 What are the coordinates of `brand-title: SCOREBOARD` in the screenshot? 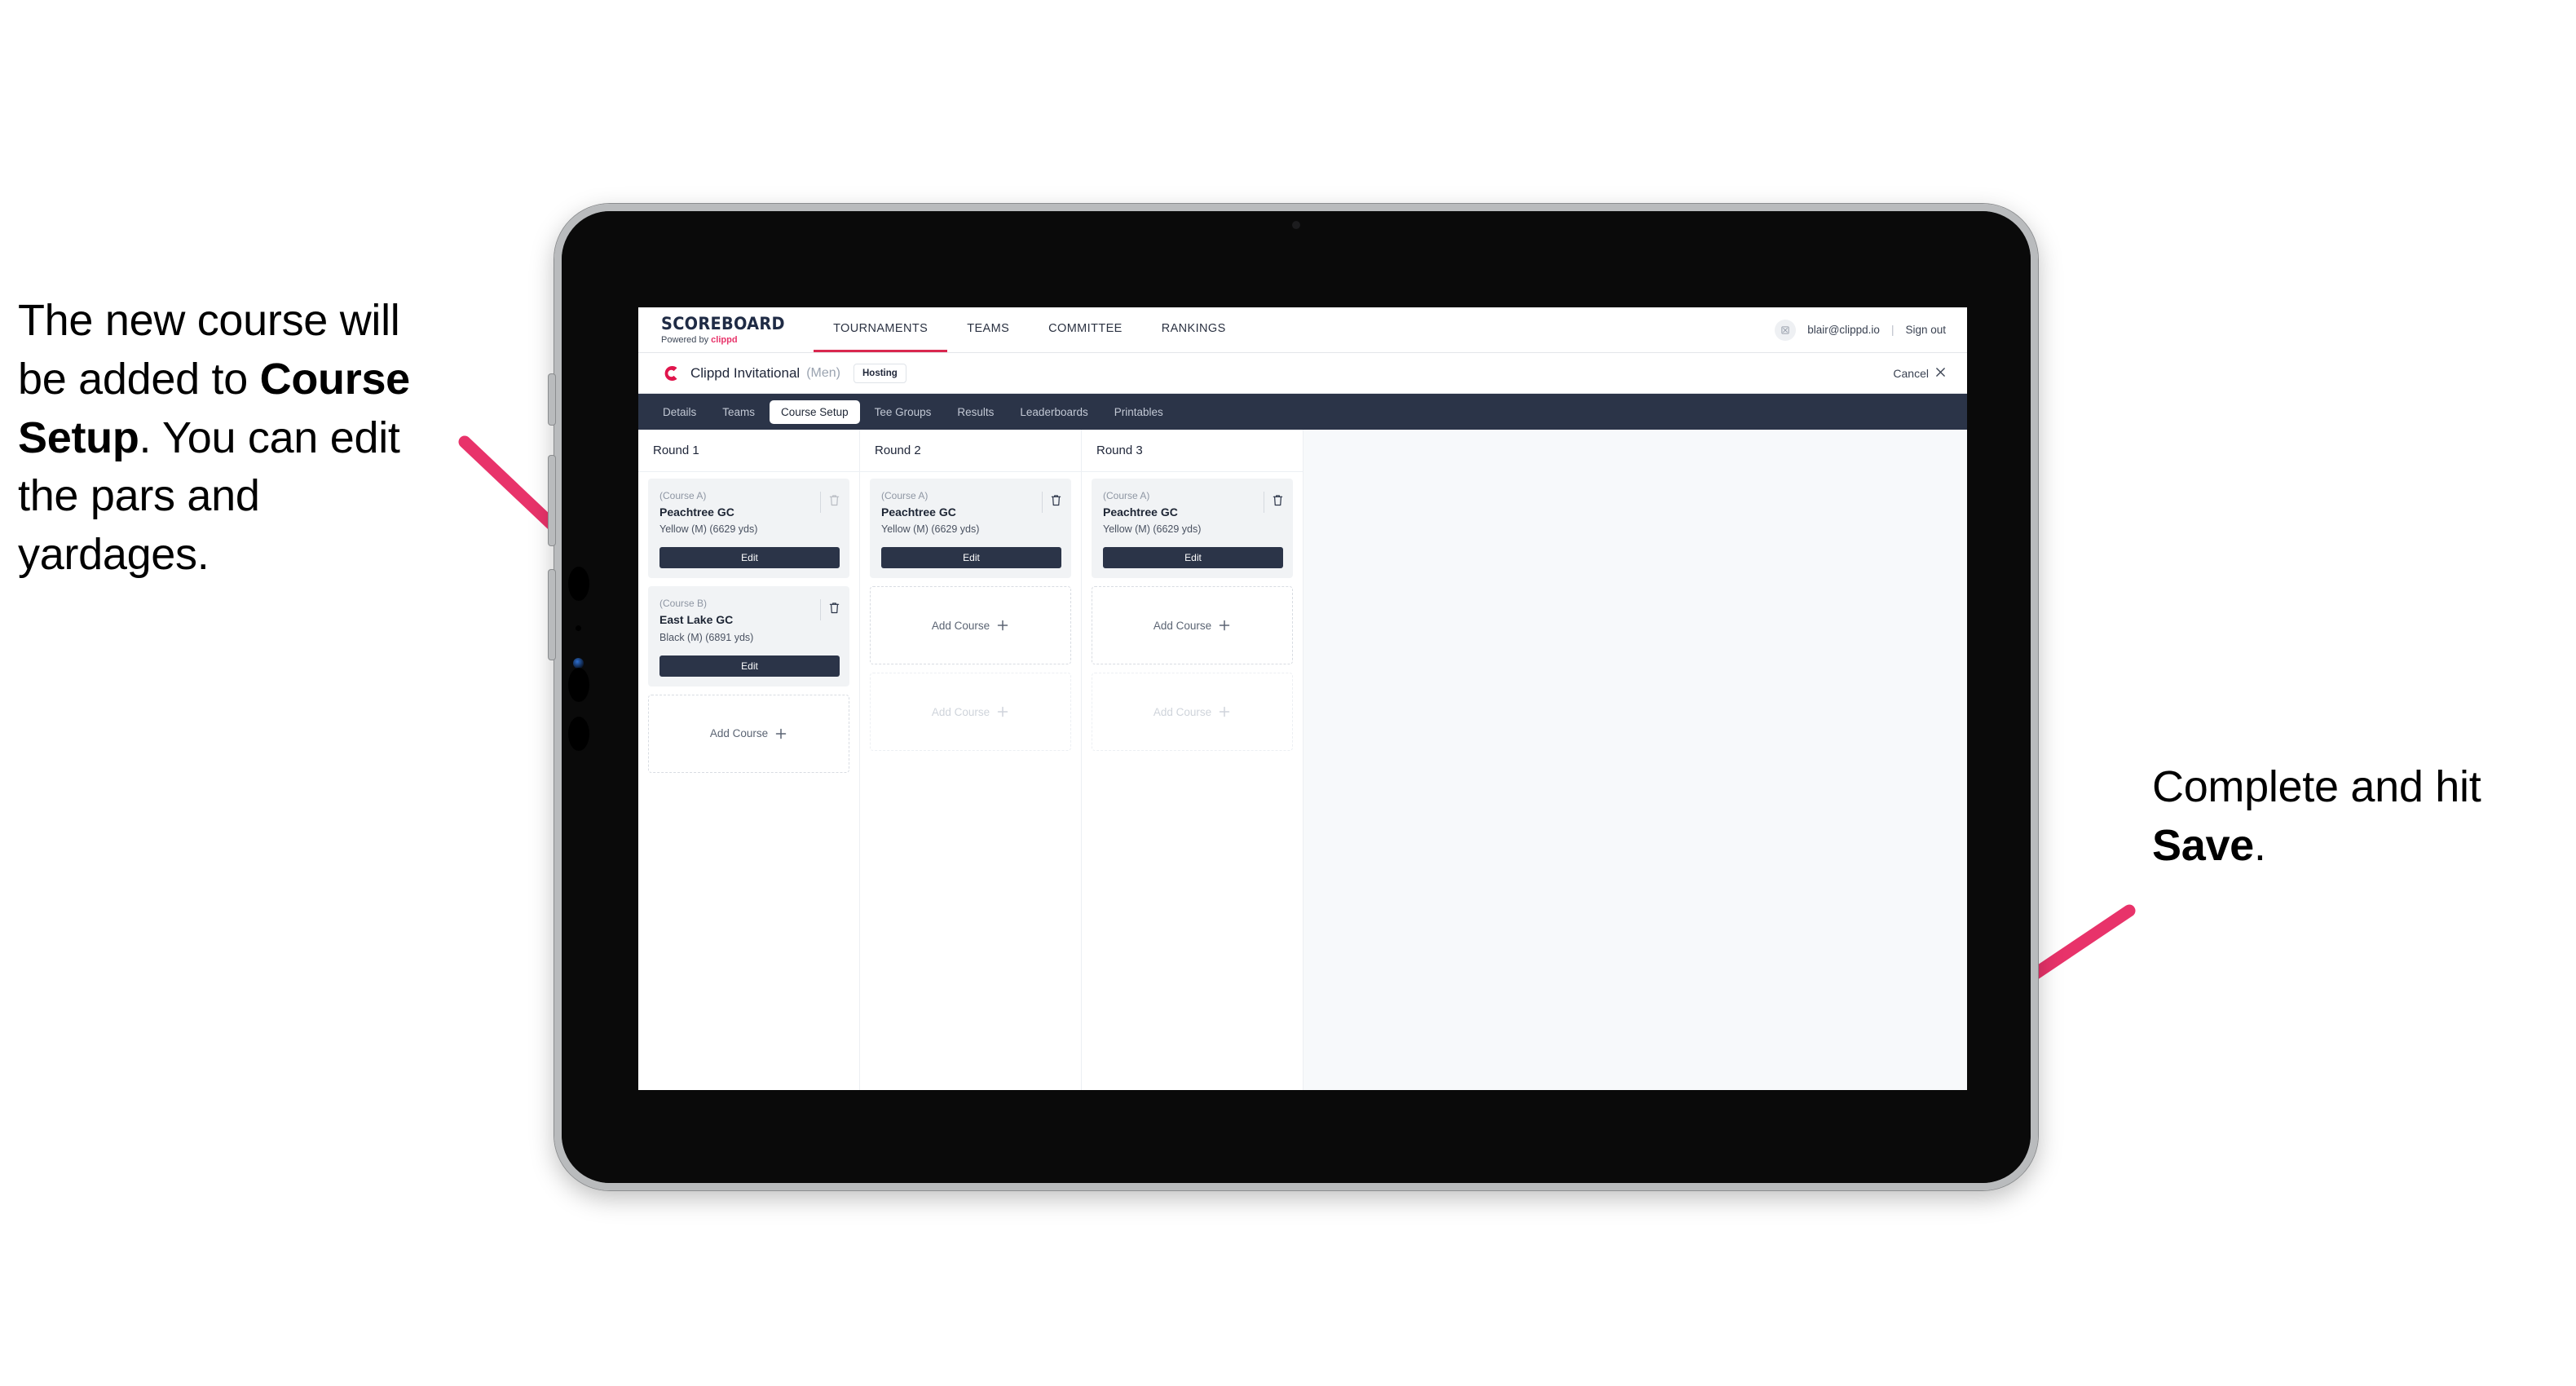 It's located at (723, 323).